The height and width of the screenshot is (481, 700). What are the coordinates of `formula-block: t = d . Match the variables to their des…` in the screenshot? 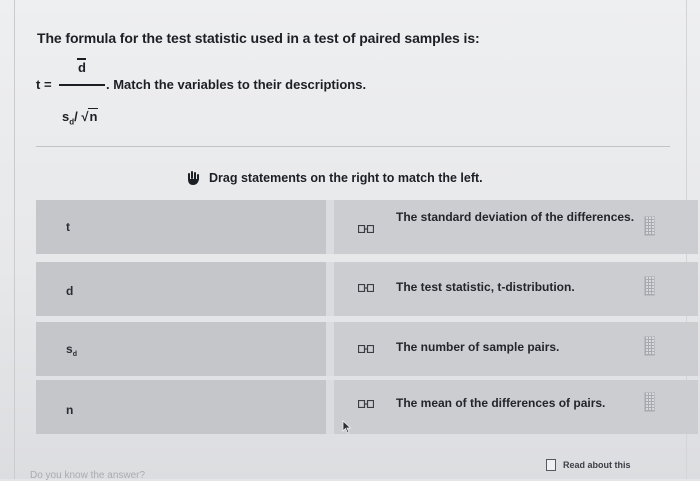 It's located at (246, 93).